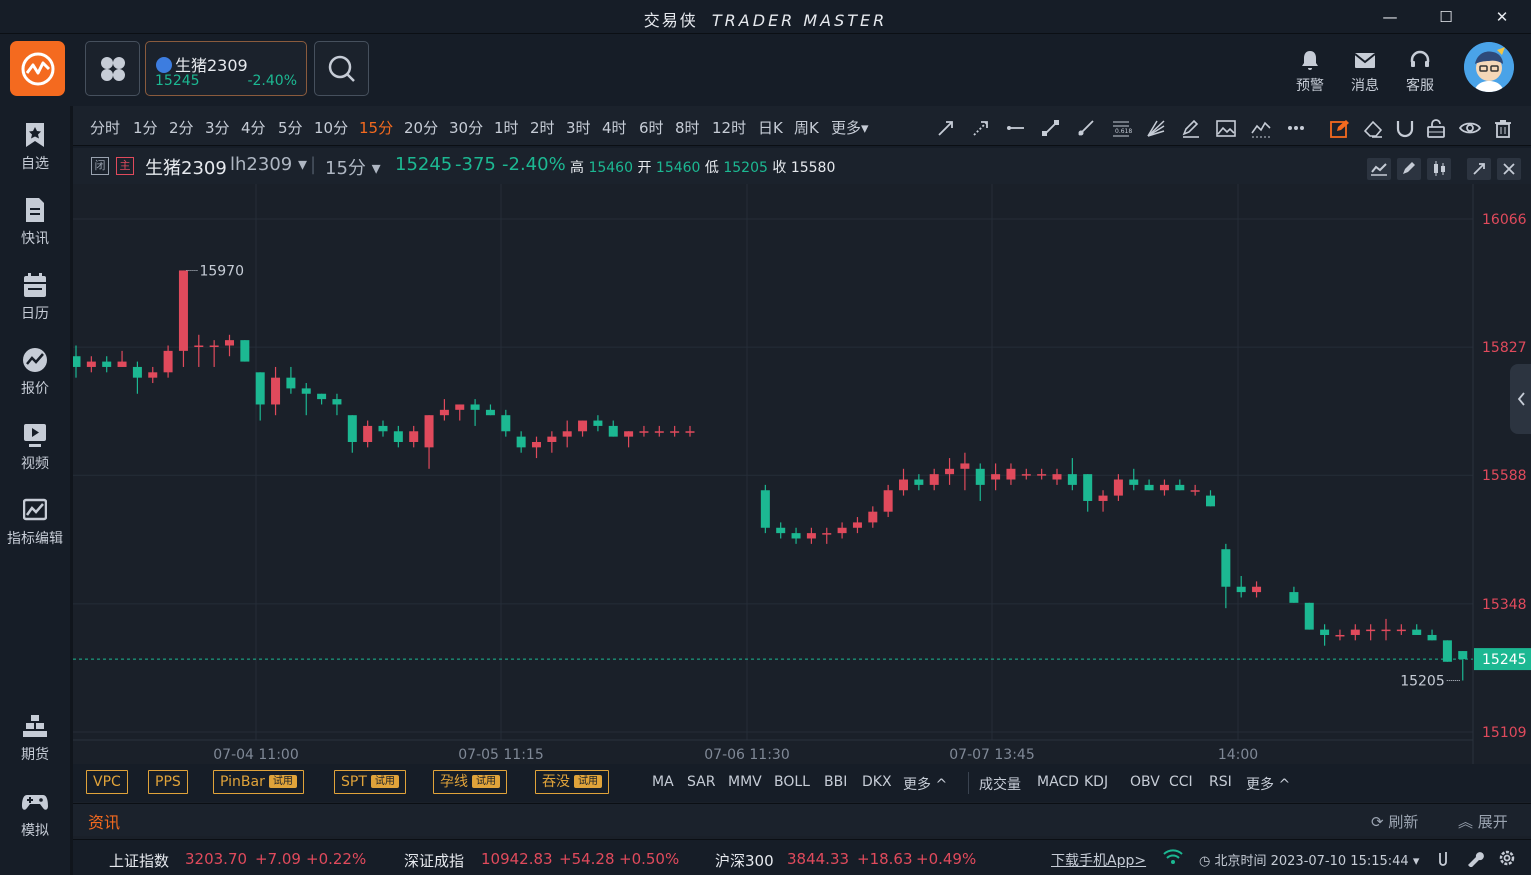  I want to click on period-tab: 20分, so click(421, 127).